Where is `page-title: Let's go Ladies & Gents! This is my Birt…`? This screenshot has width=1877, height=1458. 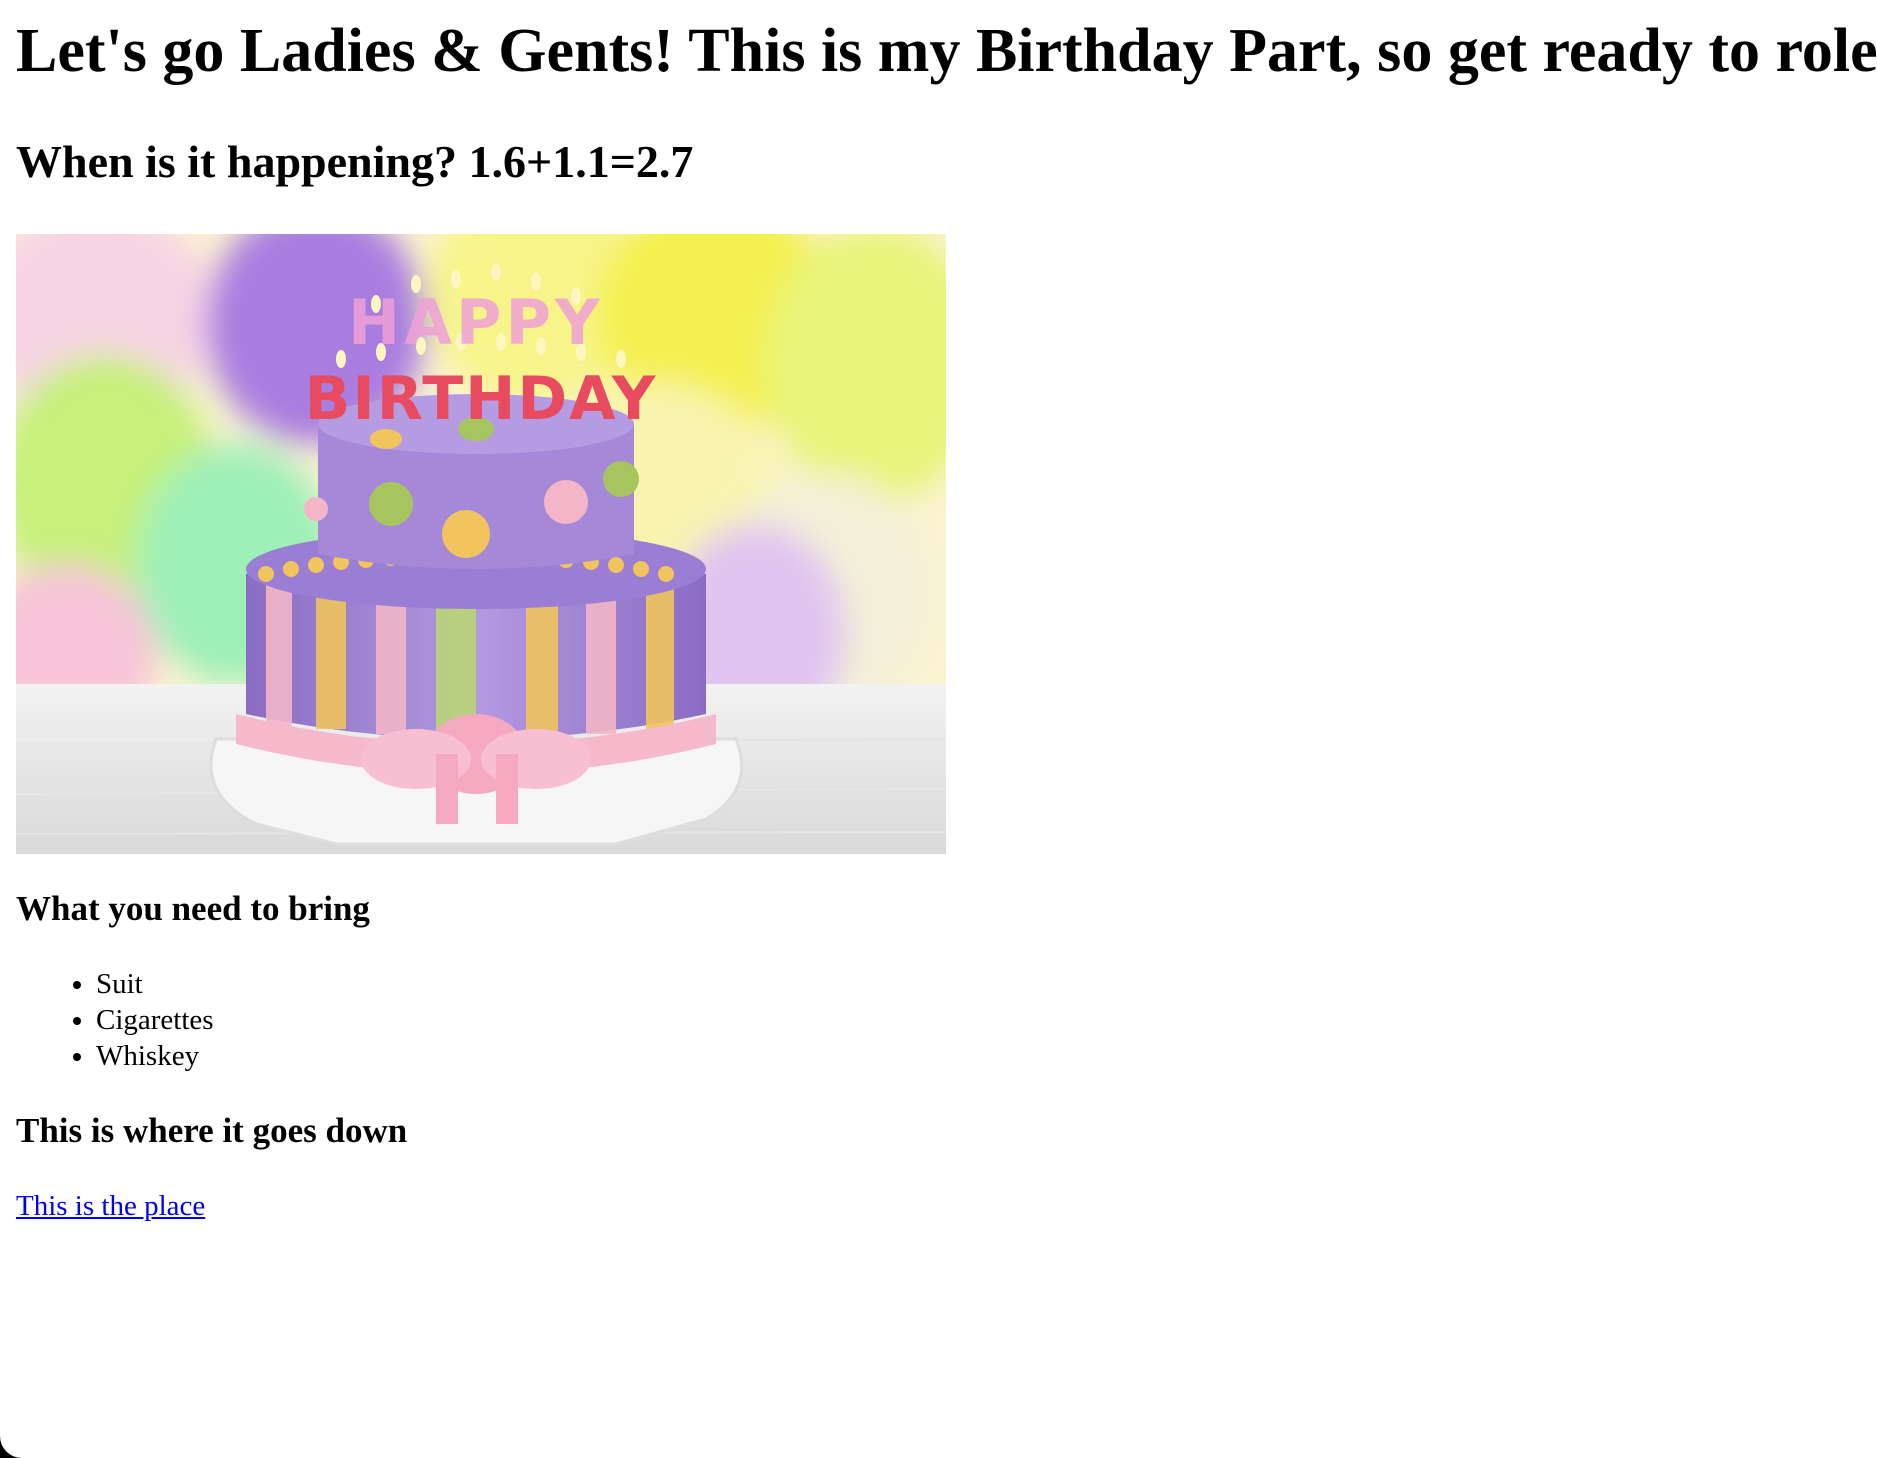 page-title: Let's go Ladies & Gents! This is my Birt… is located at coordinates (946, 51).